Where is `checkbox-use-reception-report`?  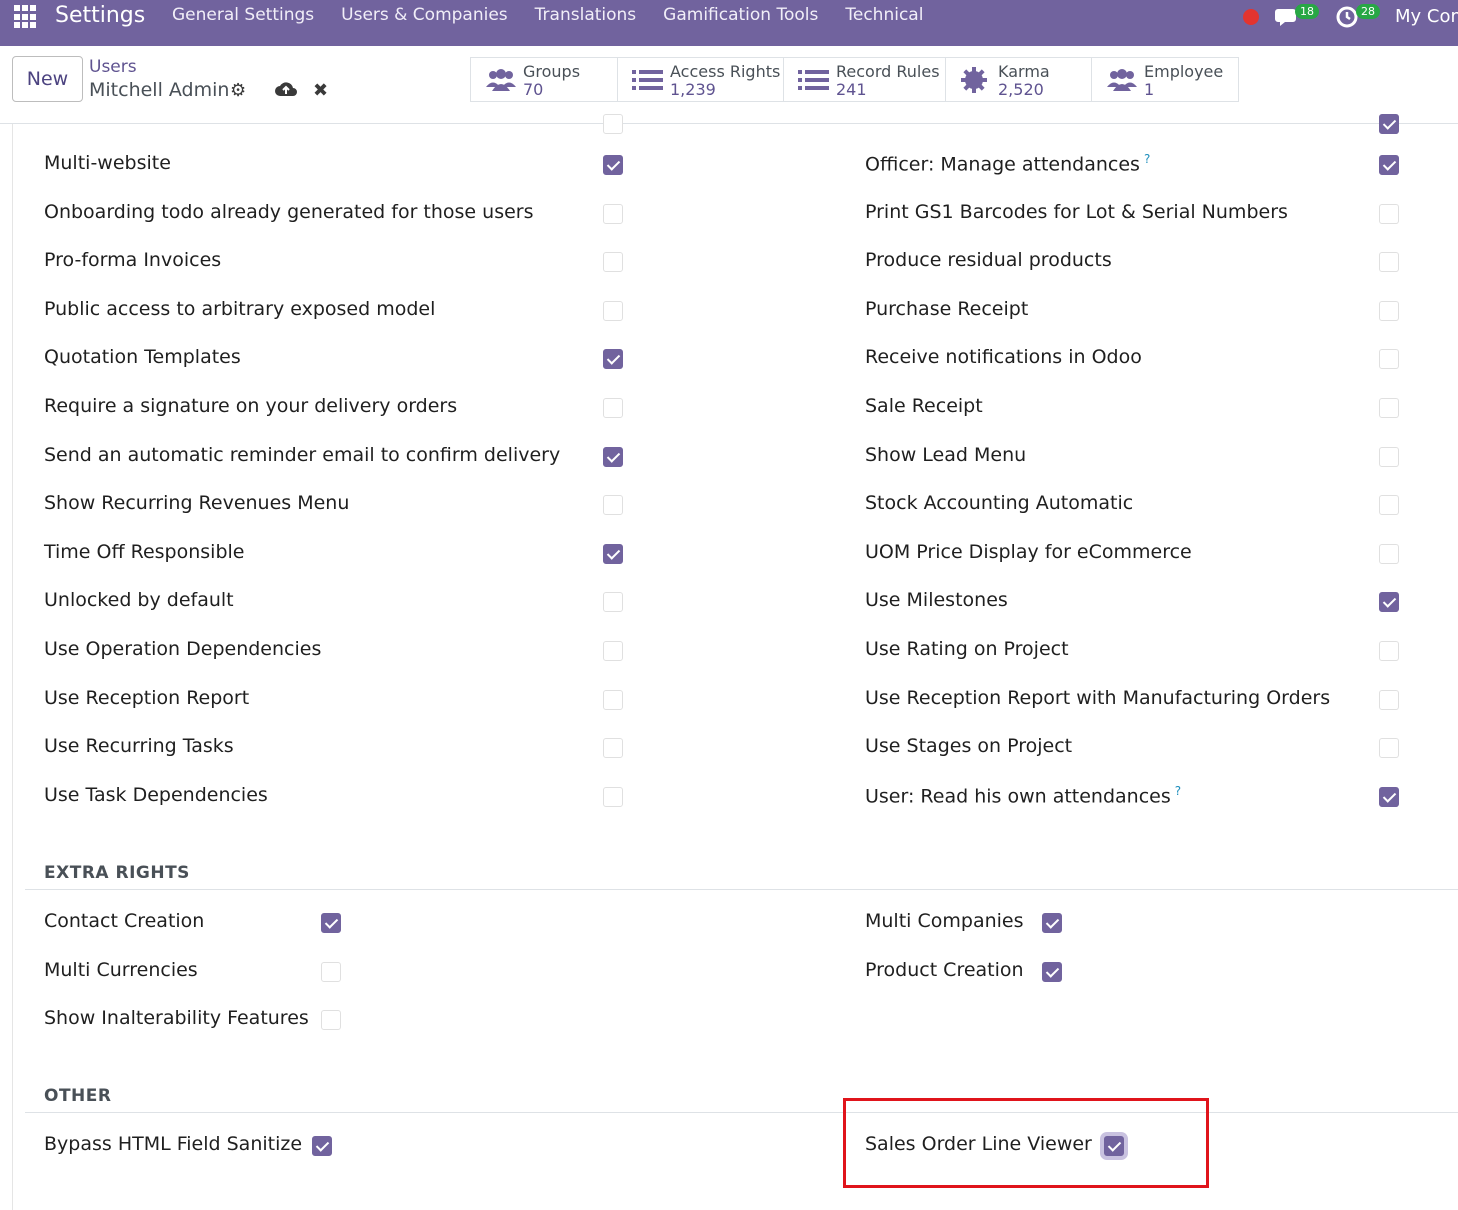 checkbox-use-reception-report is located at coordinates (613, 699).